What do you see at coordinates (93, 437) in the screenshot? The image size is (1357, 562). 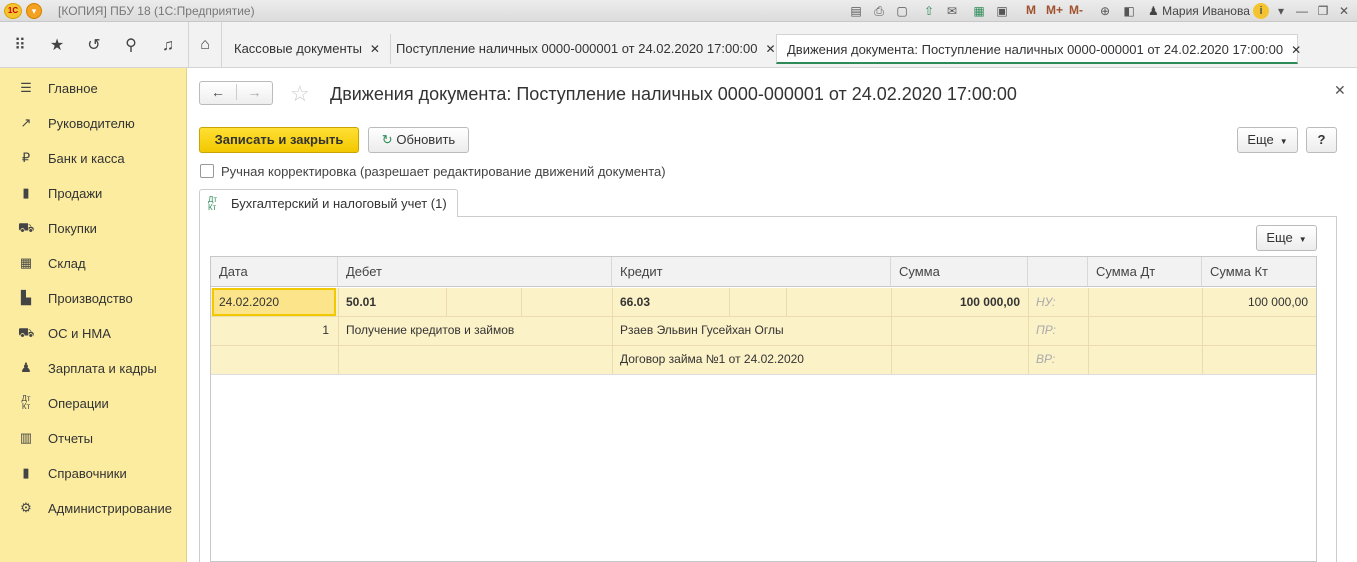 I see `sidebar-item-reports: ▥ Отчеты` at bounding box center [93, 437].